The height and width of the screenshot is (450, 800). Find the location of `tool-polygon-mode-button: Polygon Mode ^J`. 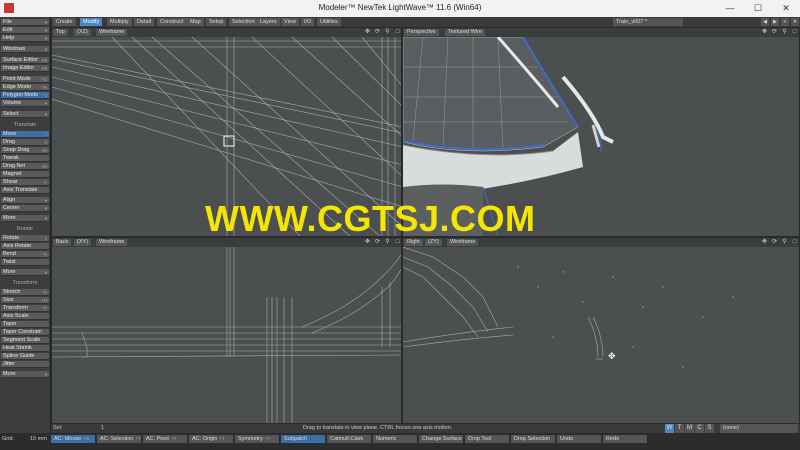

tool-polygon-mode-button: Polygon Mode ^J is located at coordinates (25, 95).